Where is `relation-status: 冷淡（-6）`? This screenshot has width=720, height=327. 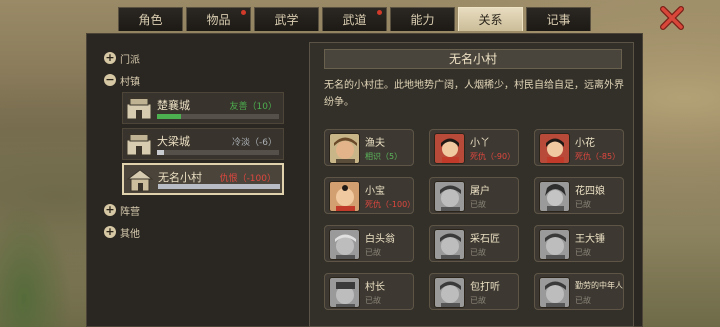 relation-status: 冷淡（-6） is located at coordinates (254, 143).